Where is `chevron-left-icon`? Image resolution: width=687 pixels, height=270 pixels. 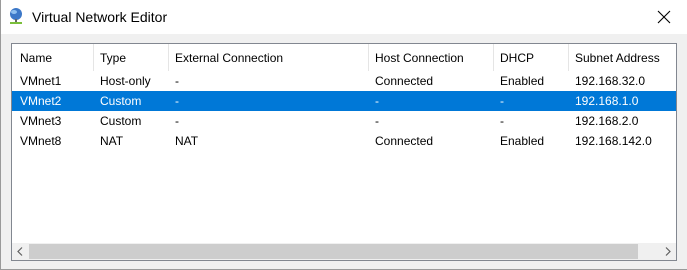 chevron-left-icon is located at coordinates (20, 251).